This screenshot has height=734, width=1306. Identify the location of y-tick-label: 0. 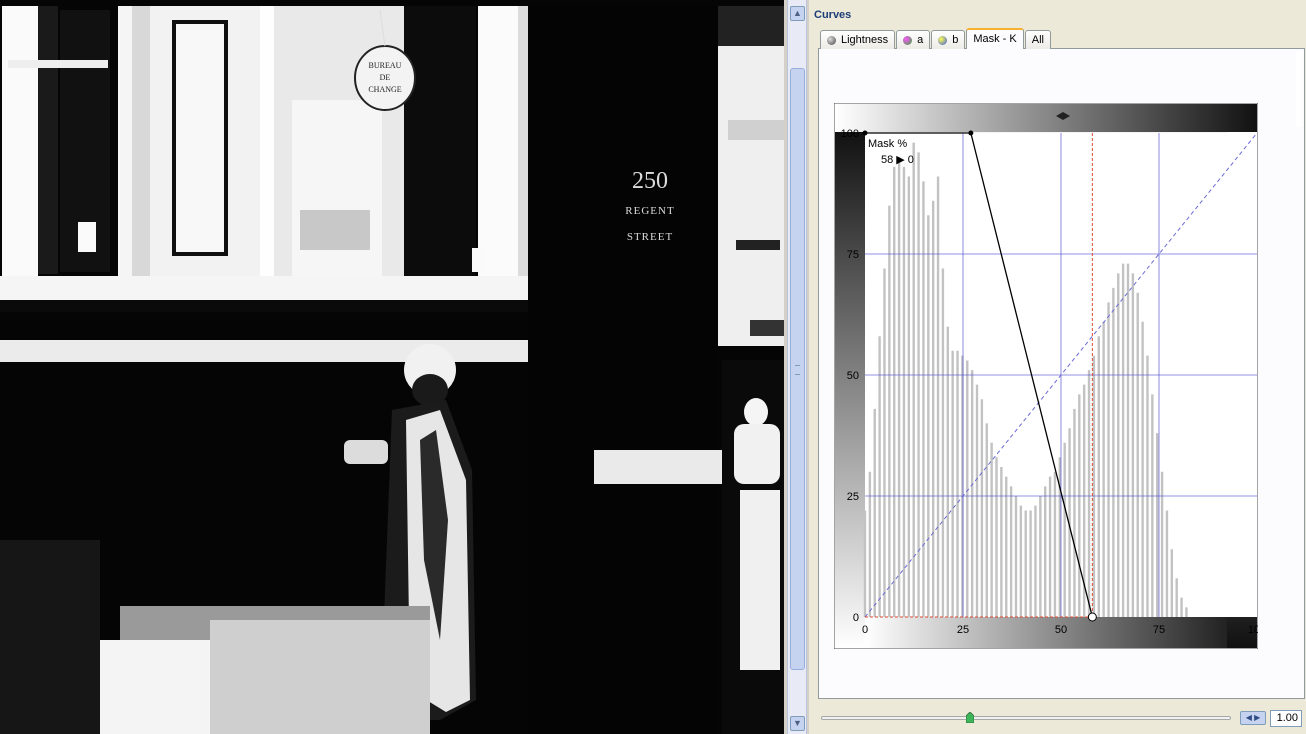
(856, 618).